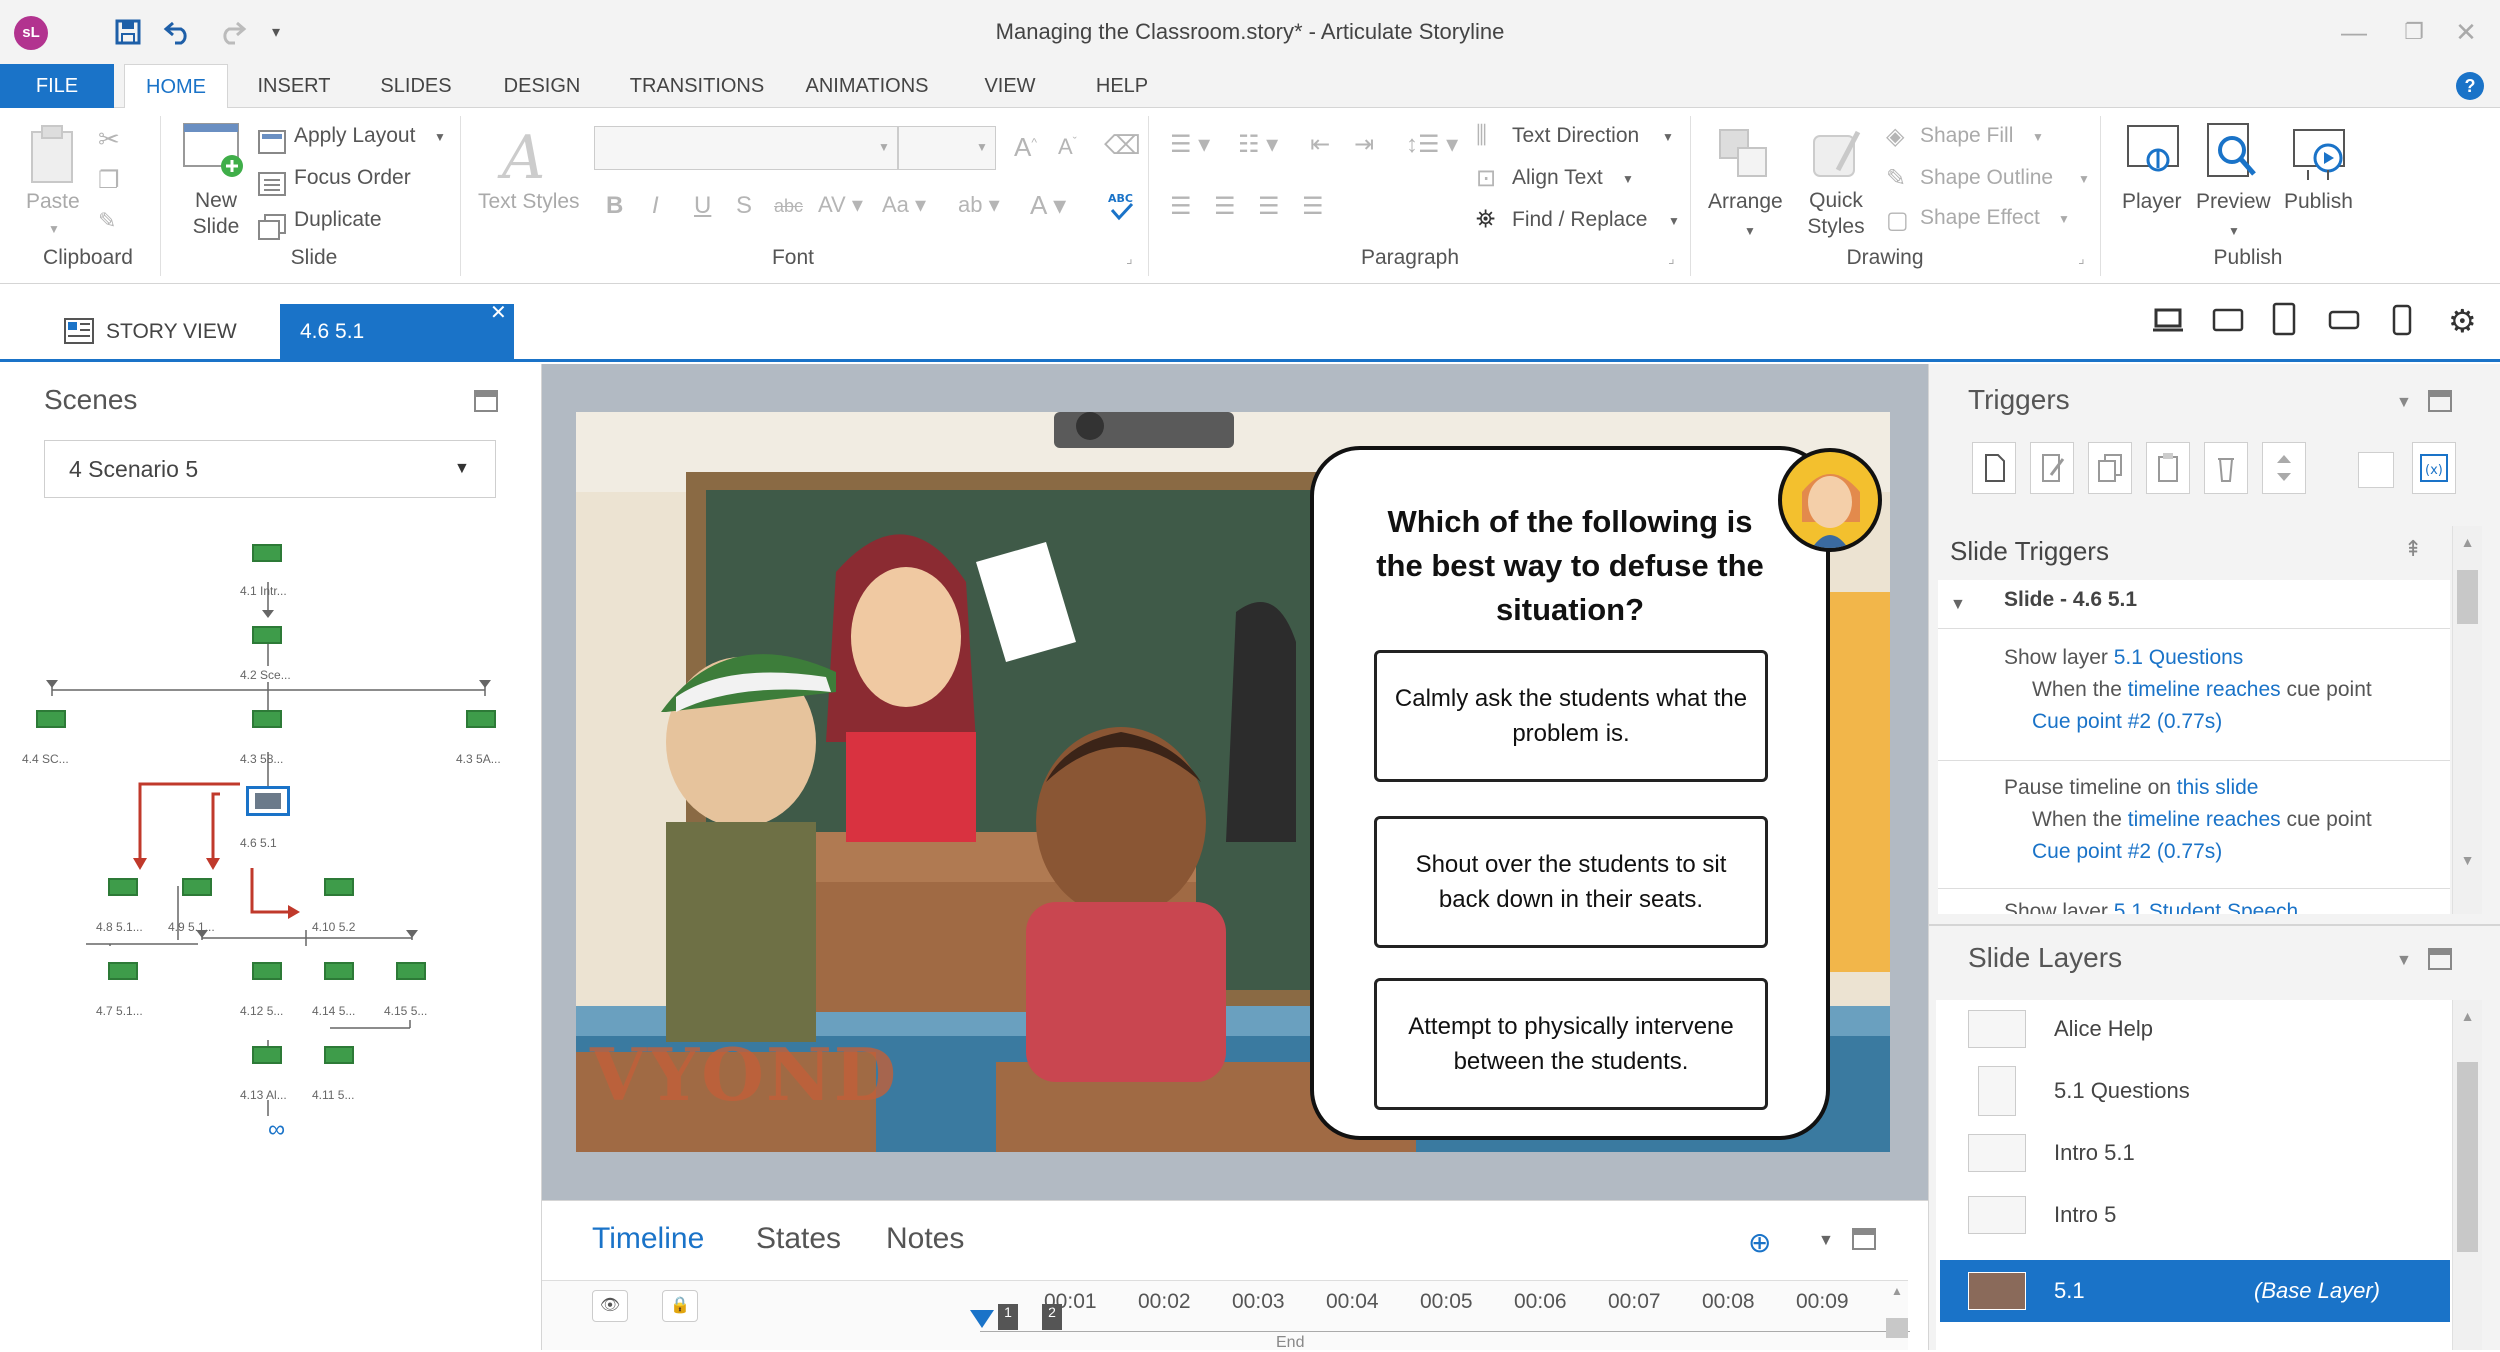 The width and height of the screenshot is (2500, 1352). What do you see at coordinates (1048, 205) in the screenshot?
I see `font-color-icon: A ▾` at bounding box center [1048, 205].